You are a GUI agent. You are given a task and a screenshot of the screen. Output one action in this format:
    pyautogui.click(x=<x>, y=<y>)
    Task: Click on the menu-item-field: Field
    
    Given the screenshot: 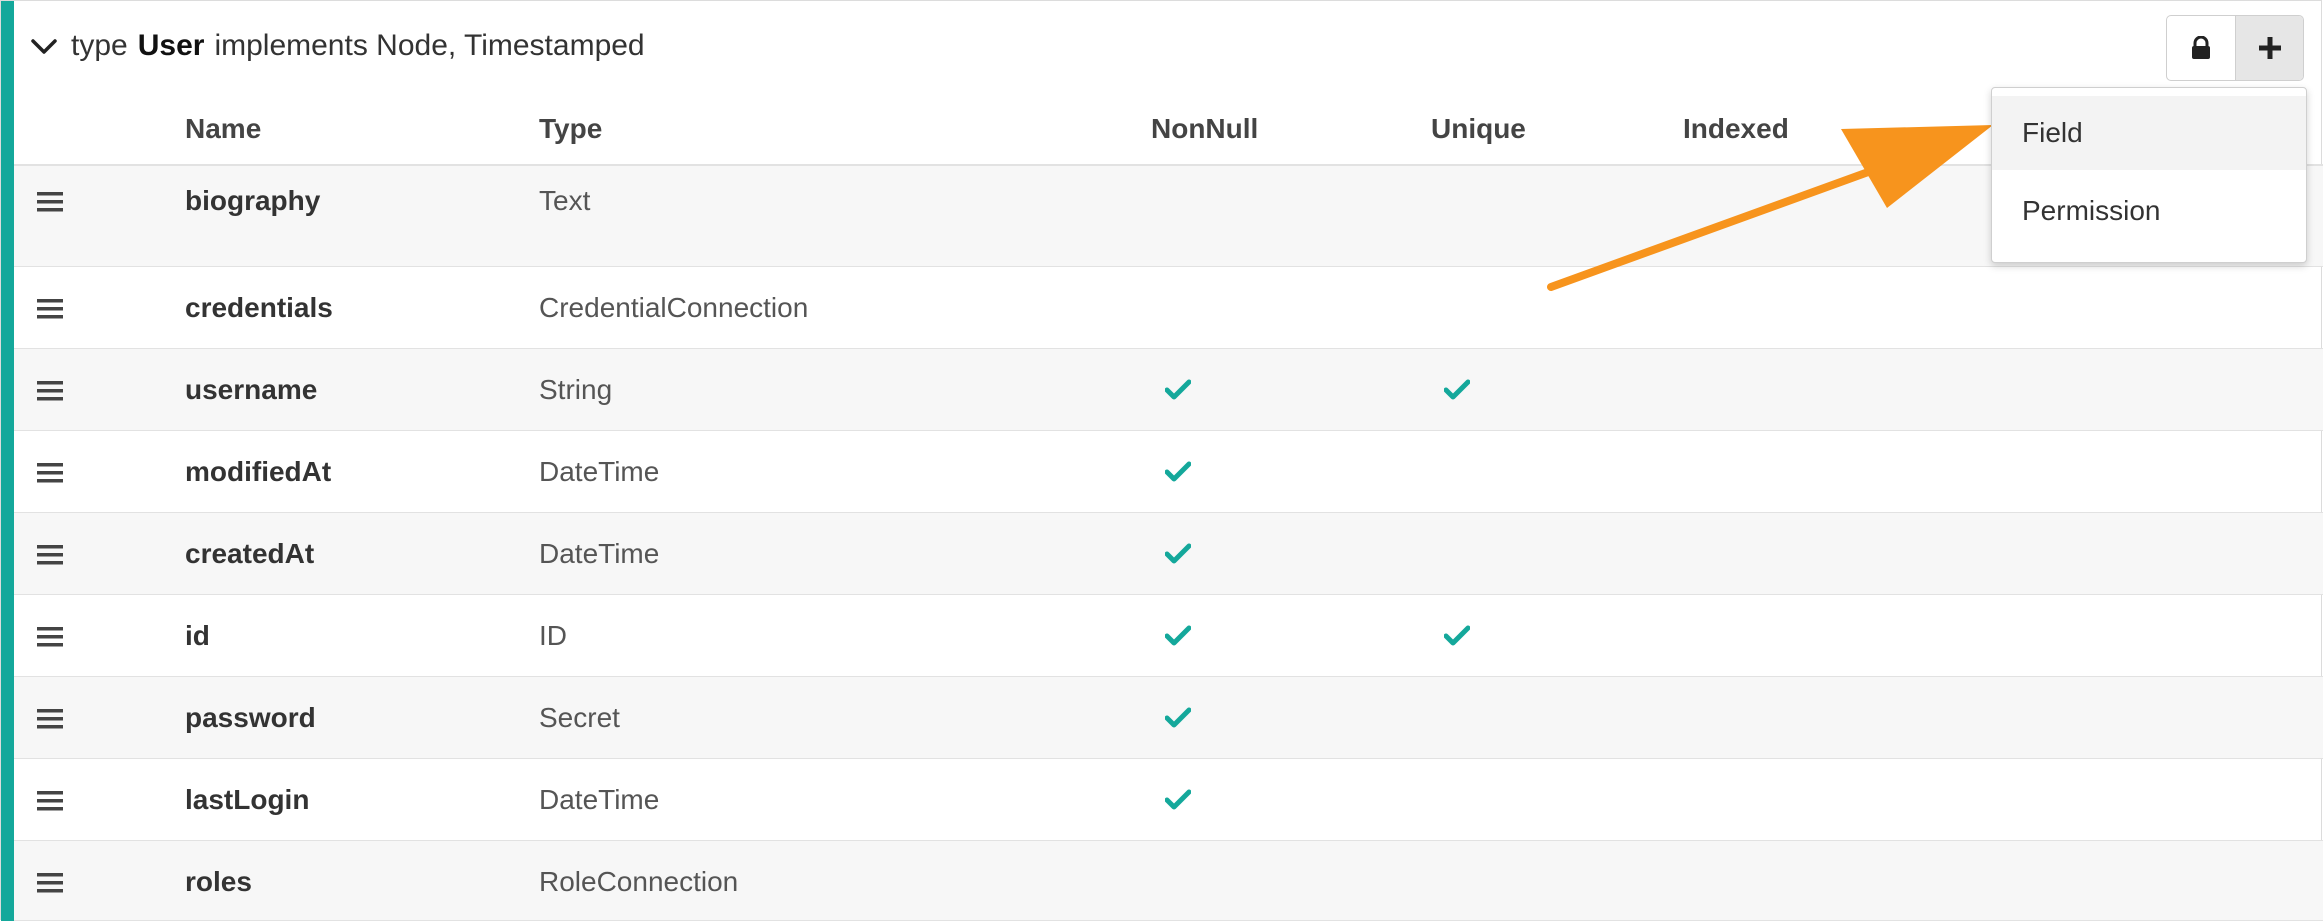 What is the action you would take?
    pyautogui.click(x=2149, y=133)
    